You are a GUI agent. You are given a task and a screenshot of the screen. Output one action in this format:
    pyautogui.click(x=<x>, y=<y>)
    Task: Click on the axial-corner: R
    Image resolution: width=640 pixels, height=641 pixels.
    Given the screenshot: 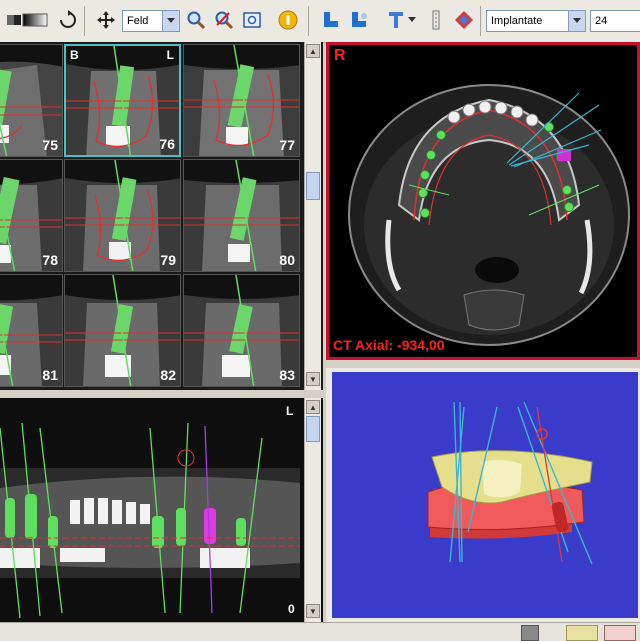 What is the action you would take?
    pyautogui.click(x=340, y=55)
    